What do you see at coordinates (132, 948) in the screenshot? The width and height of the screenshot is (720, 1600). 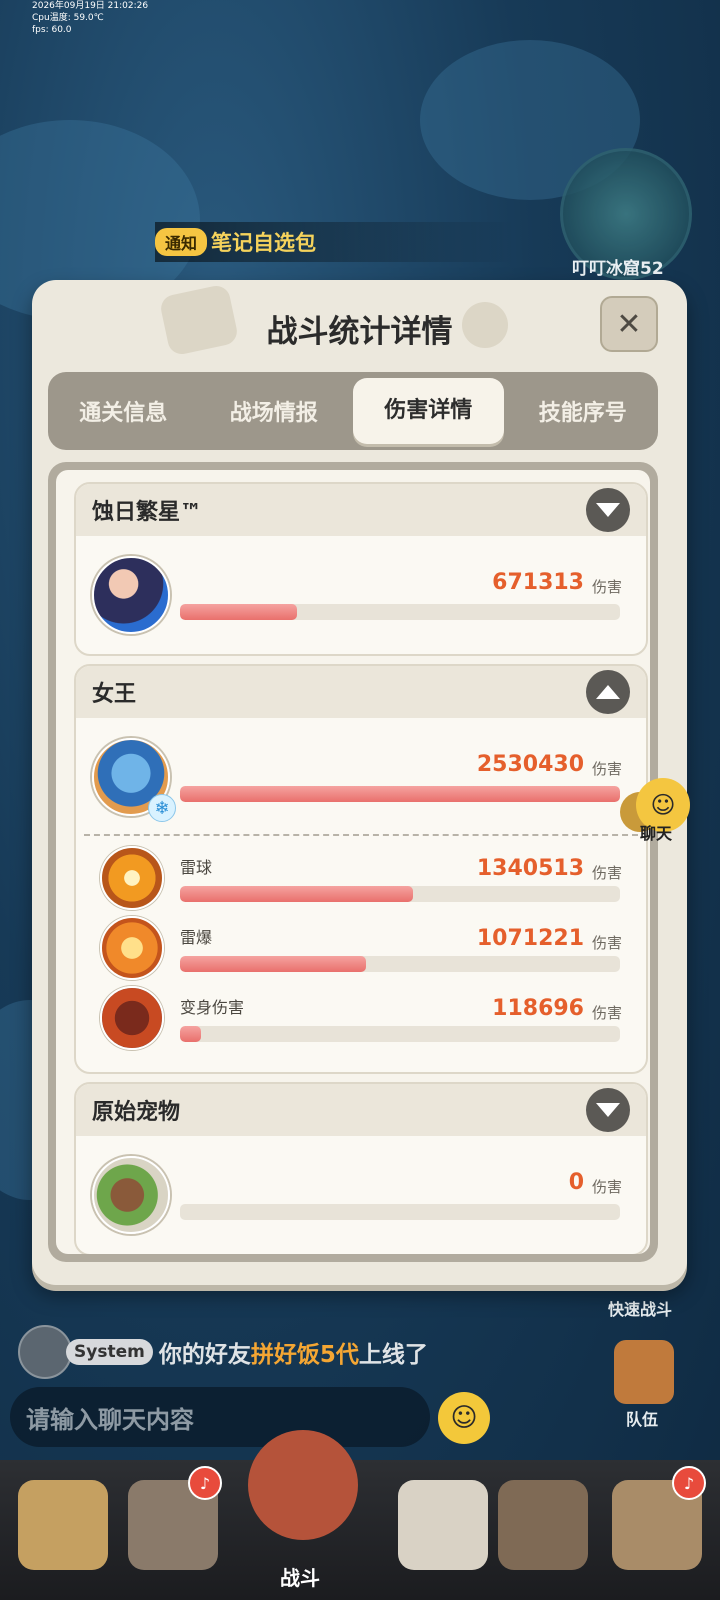 I see `thunder-burst-icon` at bounding box center [132, 948].